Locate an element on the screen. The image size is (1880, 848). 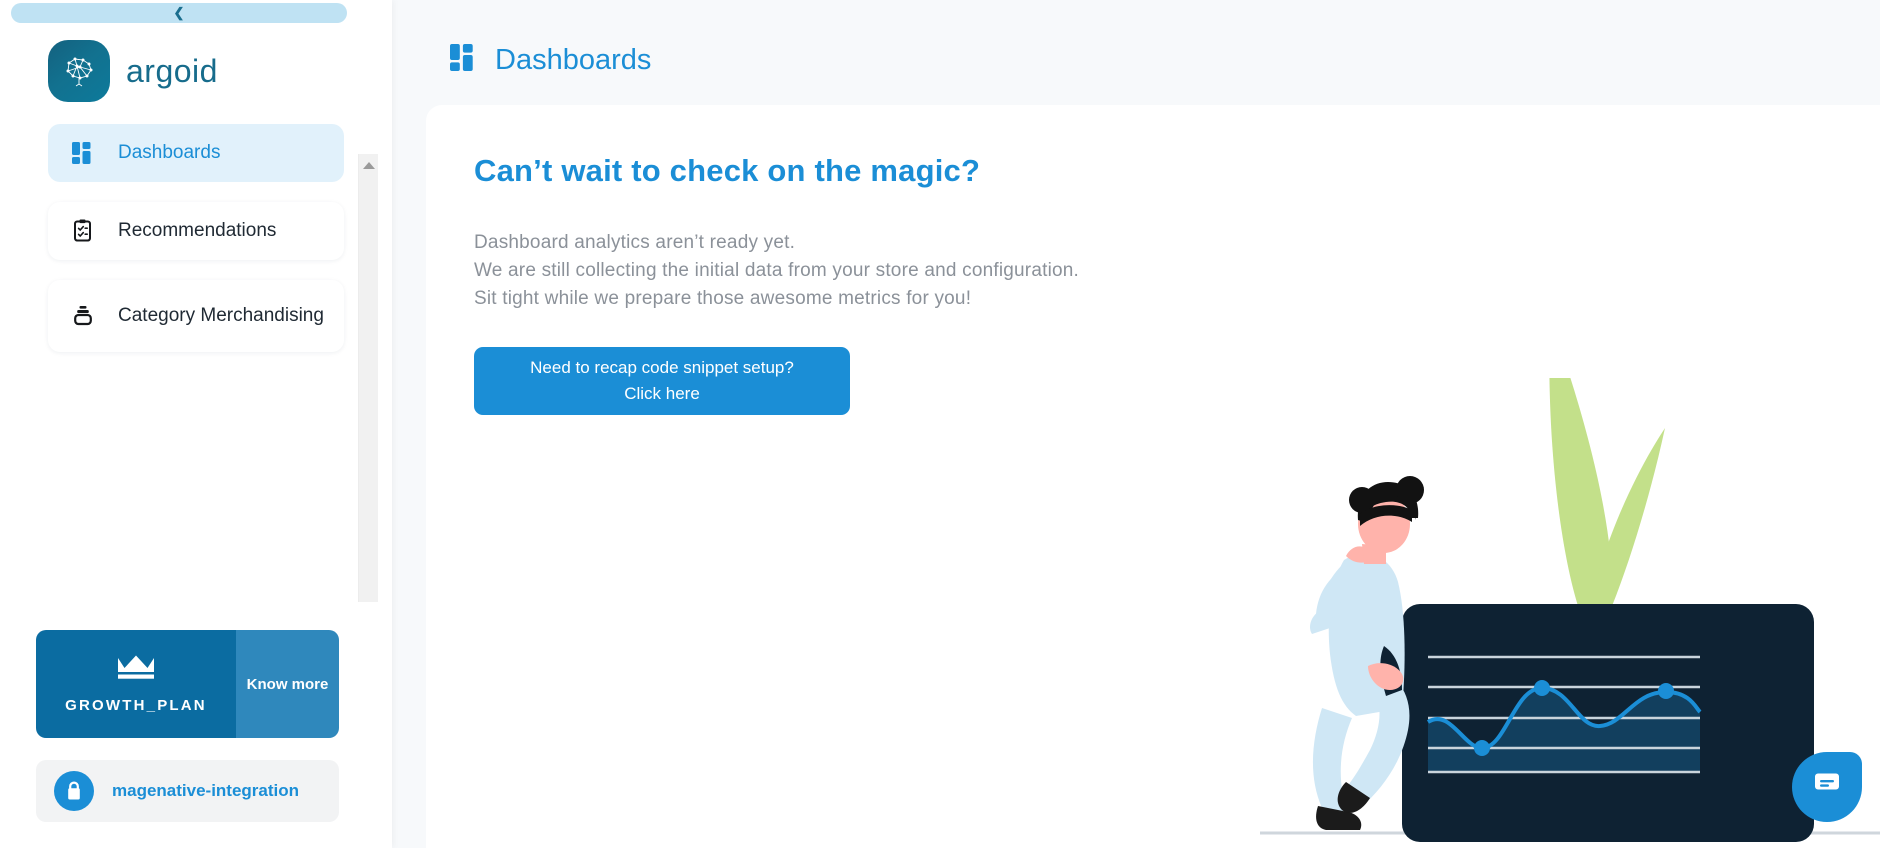
cta-line-1: Need to recap code snippet setup? is located at coordinates (662, 367).